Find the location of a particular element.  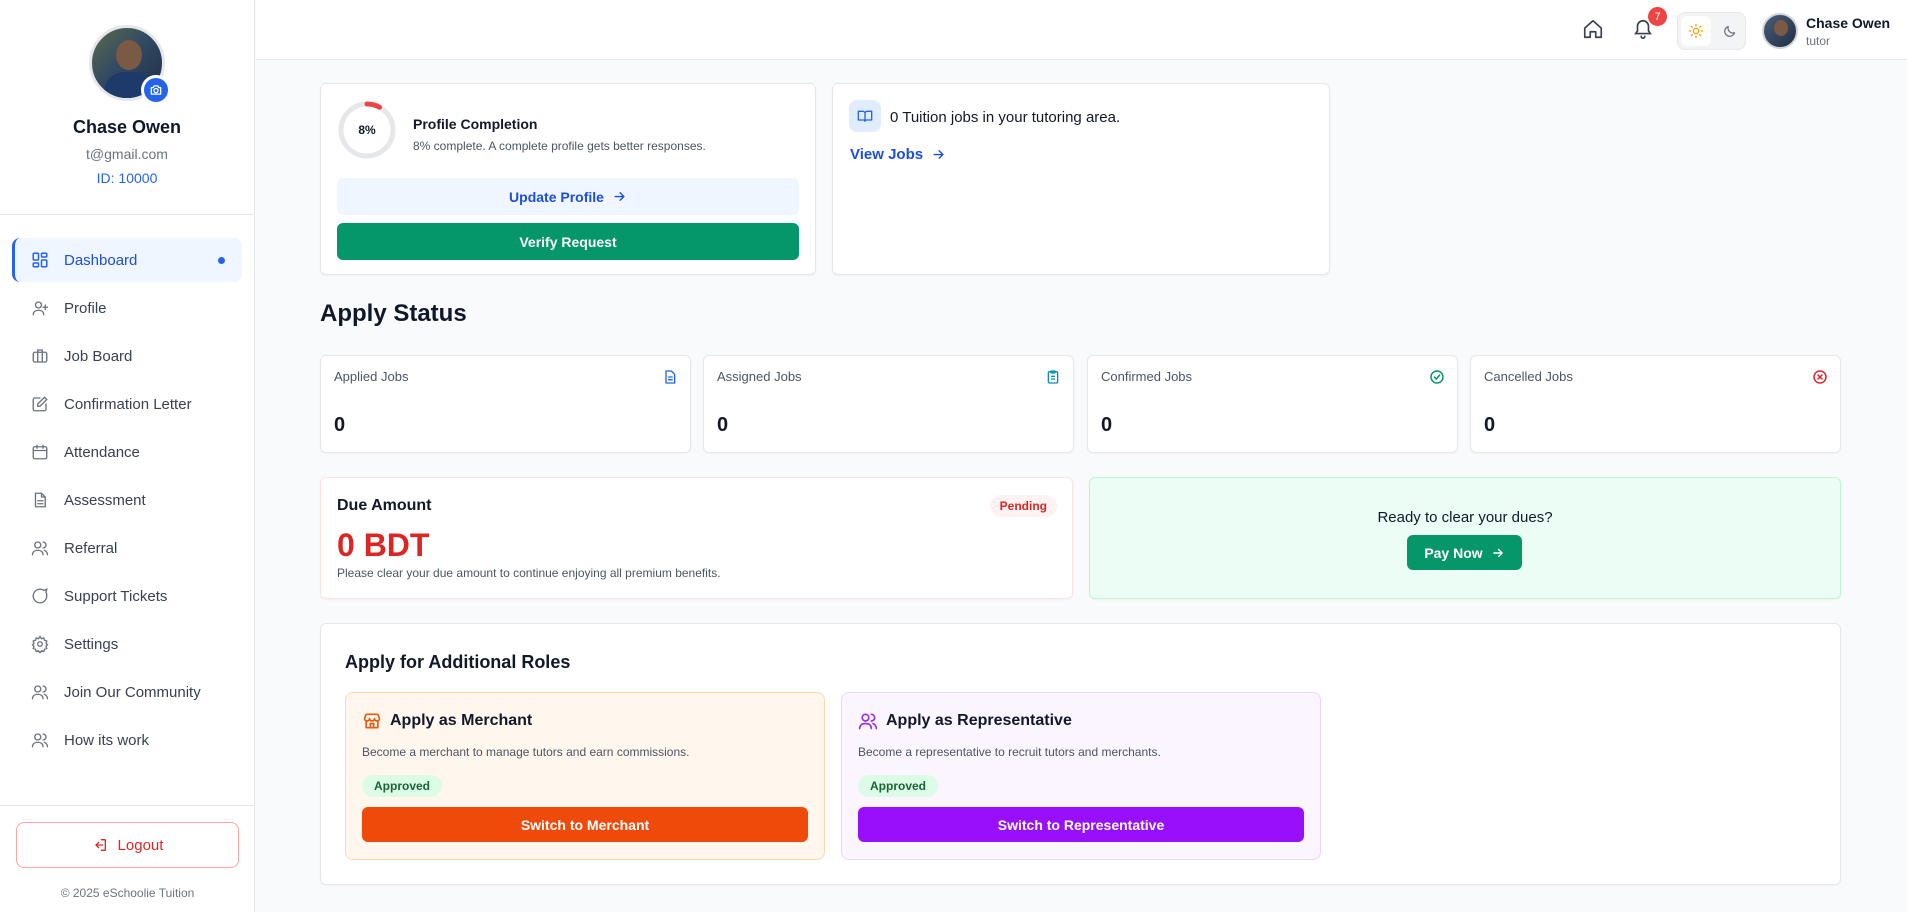

dashboard-icon is located at coordinates (40, 260).